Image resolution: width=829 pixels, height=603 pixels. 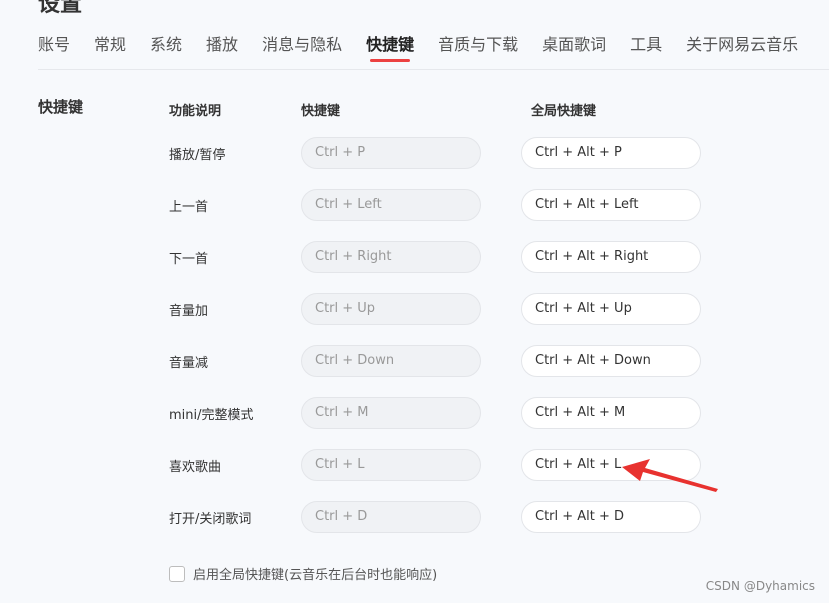 I want to click on shortcut-row-play-pause: 播放/暂停 Ctrl + P Ctrl + Alt + P, so click(x=414, y=153).